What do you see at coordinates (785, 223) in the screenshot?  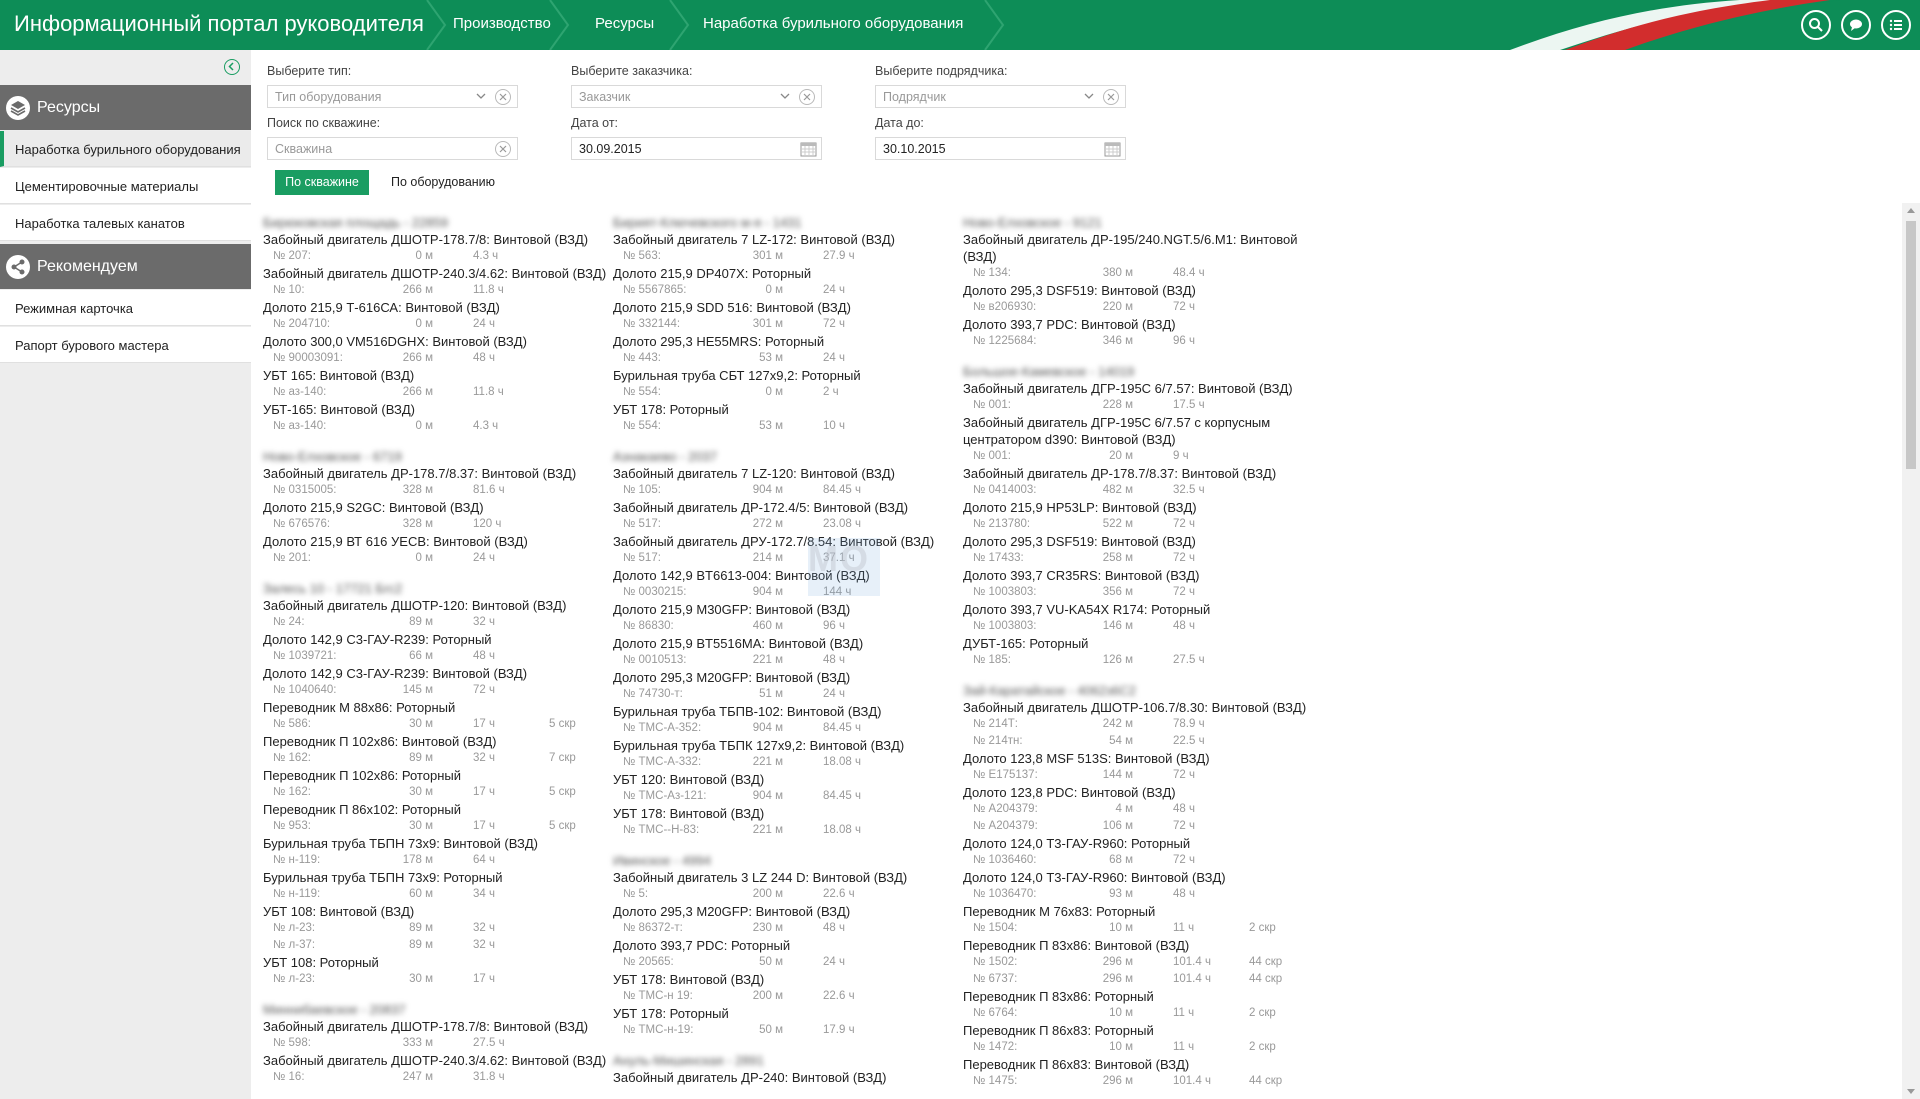 I see `well-name: Бирият-Ключевского м-я - 1431` at bounding box center [785, 223].